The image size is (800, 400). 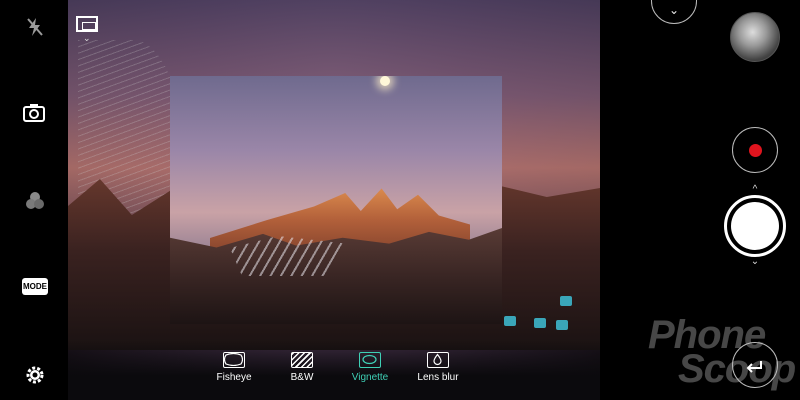 I want to click on shutter-icon, so click(x=755, y=226).